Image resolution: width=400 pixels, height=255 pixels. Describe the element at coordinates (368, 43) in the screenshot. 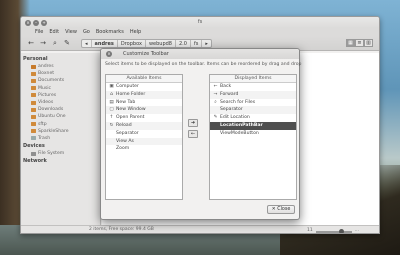

I see `column-view-button: ▥` at that location.